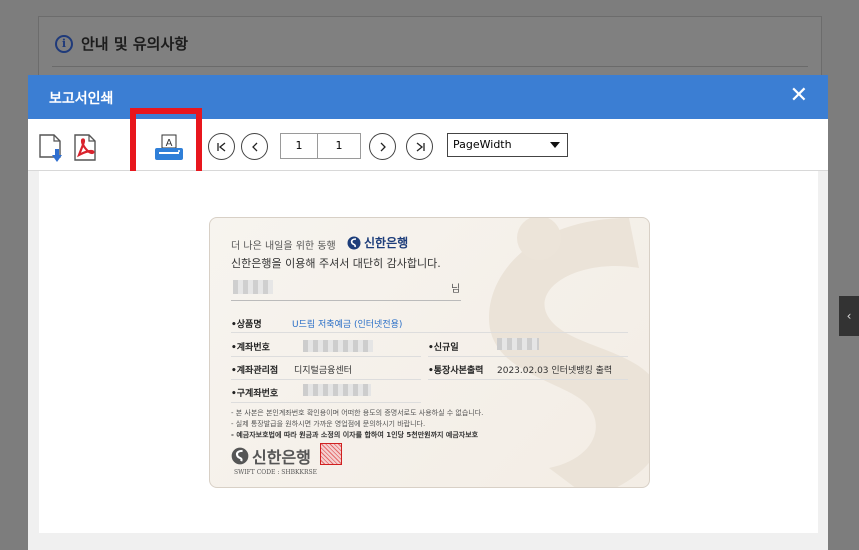 This screenshot has width=859, height=550. I want to click on bank-logo-watermark, so click(569, 352).